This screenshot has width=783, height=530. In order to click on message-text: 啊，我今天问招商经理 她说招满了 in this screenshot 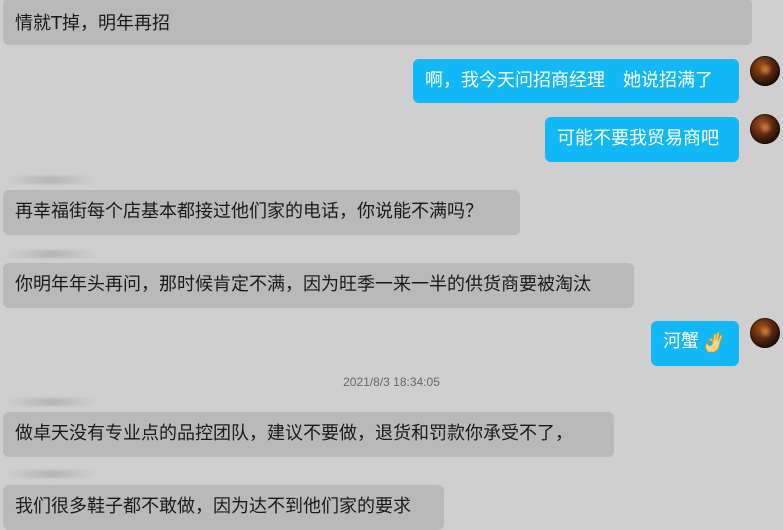, I will do `click(569, 80)`.